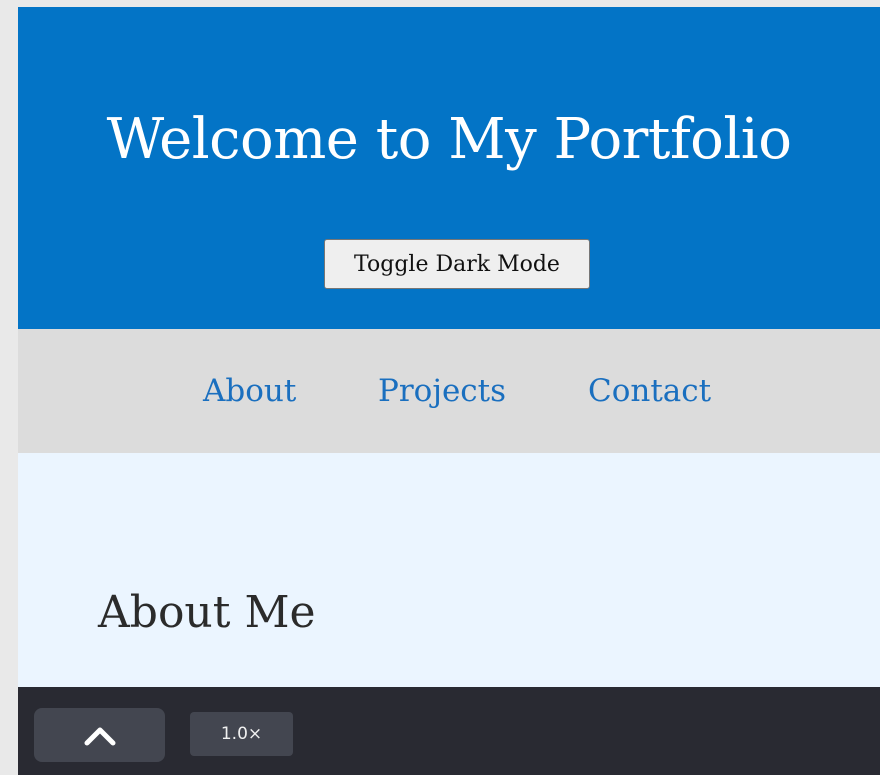  I want to click on toggle-dark-mode-button: Toggle Dark Mode, so click(457, 264).